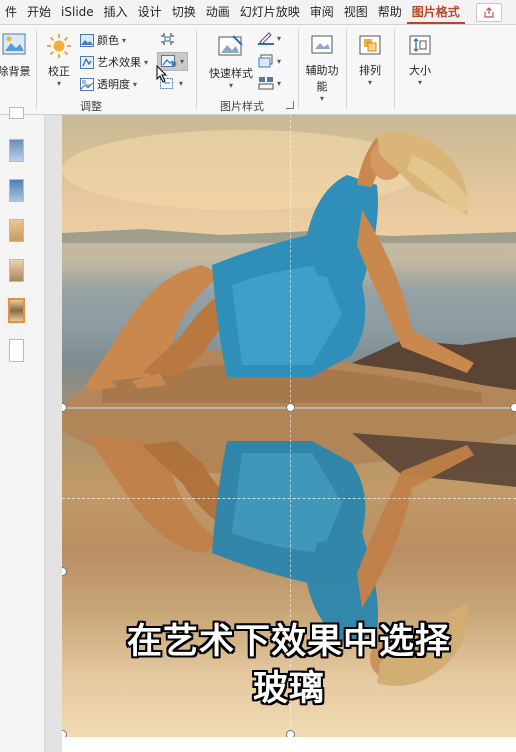 The image size is (516, 752). What do you see at coordinates (39, 12) in the screenshot?
I see `tab-home: 开始` at bounding box center [39, 12].